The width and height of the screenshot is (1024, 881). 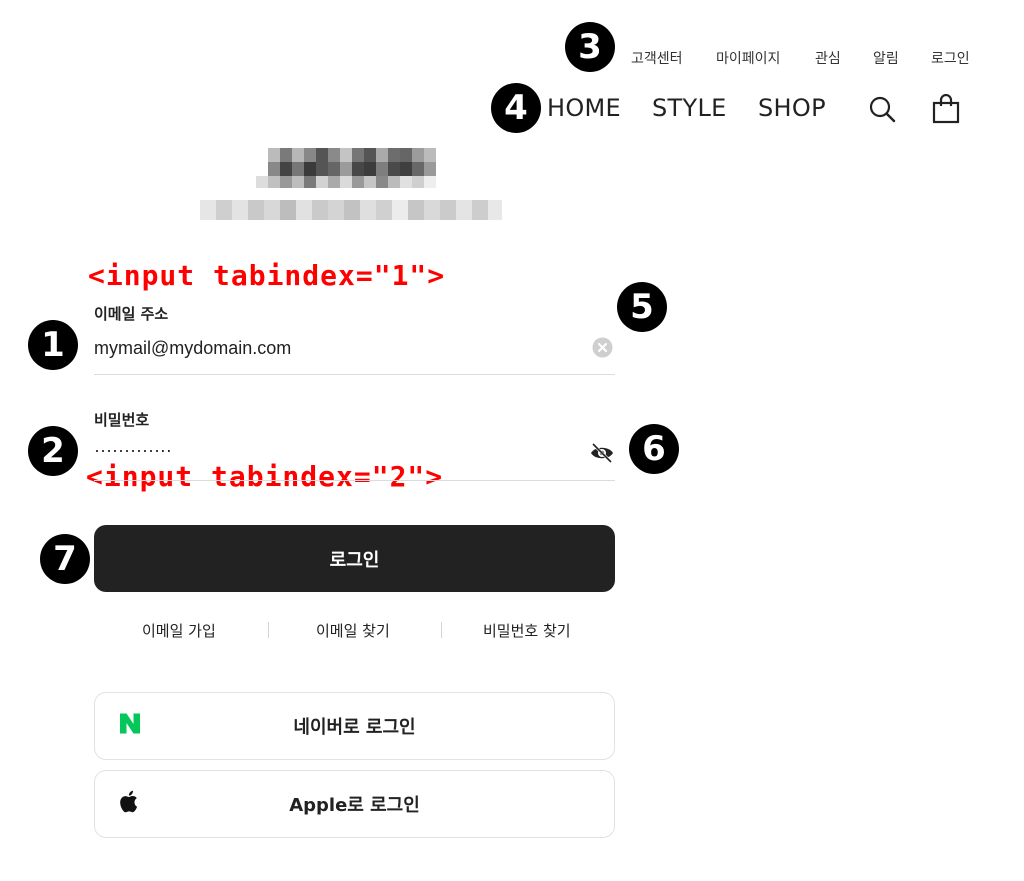 I want to click on annotation-3: 3, so click(x=590, y=47).